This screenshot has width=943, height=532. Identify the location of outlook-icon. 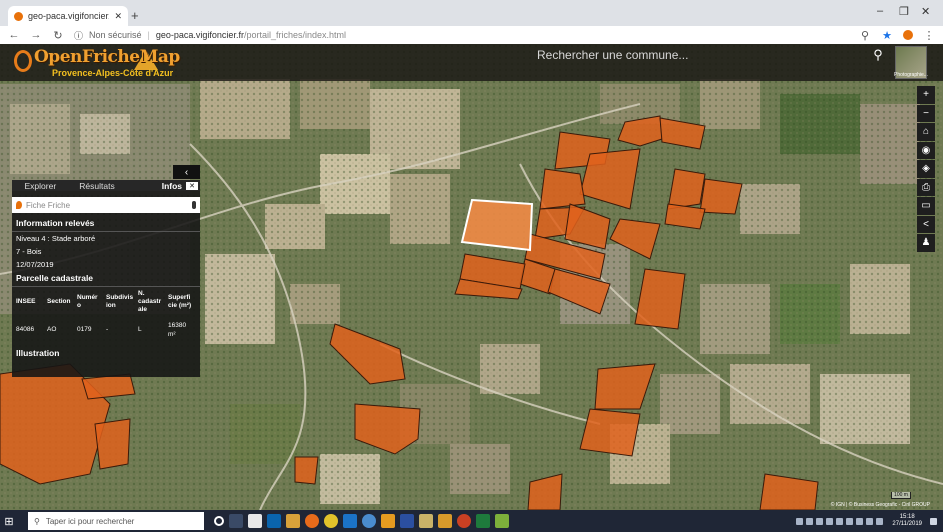
(274, 521).